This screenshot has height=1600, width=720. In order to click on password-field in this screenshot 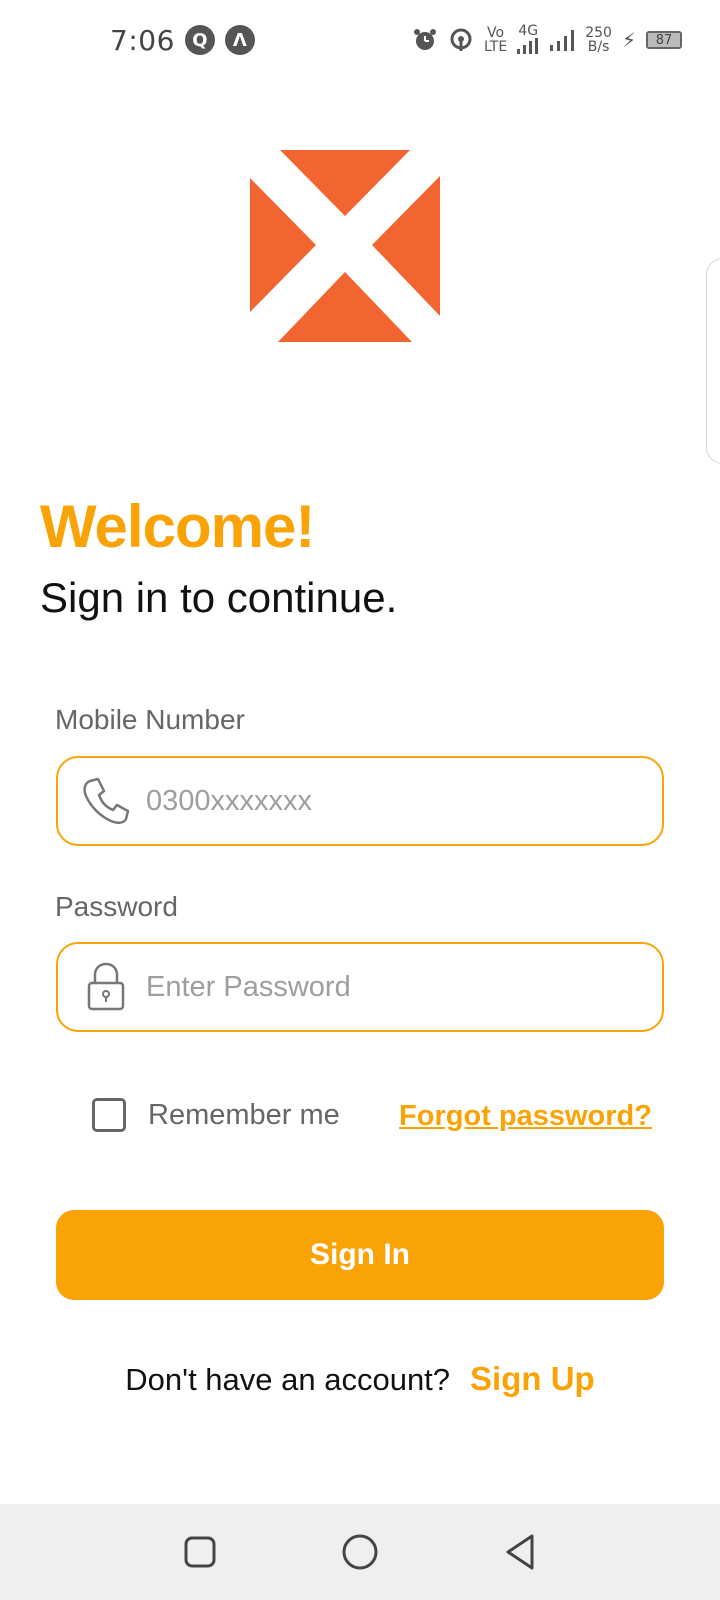, I will do `click(360, 987)`.